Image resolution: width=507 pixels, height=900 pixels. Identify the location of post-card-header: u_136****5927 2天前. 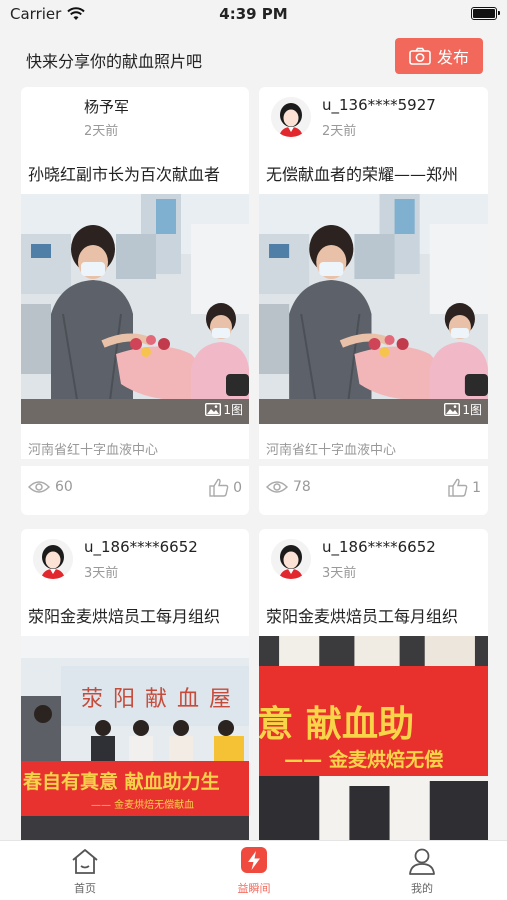
(373, 116).